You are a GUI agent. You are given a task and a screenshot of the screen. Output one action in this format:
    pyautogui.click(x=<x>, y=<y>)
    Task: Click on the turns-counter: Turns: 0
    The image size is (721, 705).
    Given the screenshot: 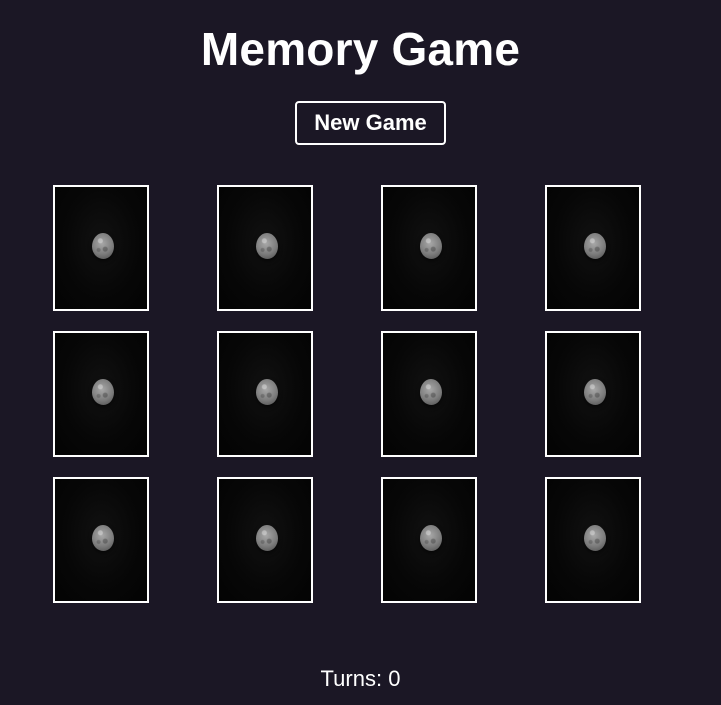 What is the action you would take?
    pyautogui.click(x=360, y=678)
    